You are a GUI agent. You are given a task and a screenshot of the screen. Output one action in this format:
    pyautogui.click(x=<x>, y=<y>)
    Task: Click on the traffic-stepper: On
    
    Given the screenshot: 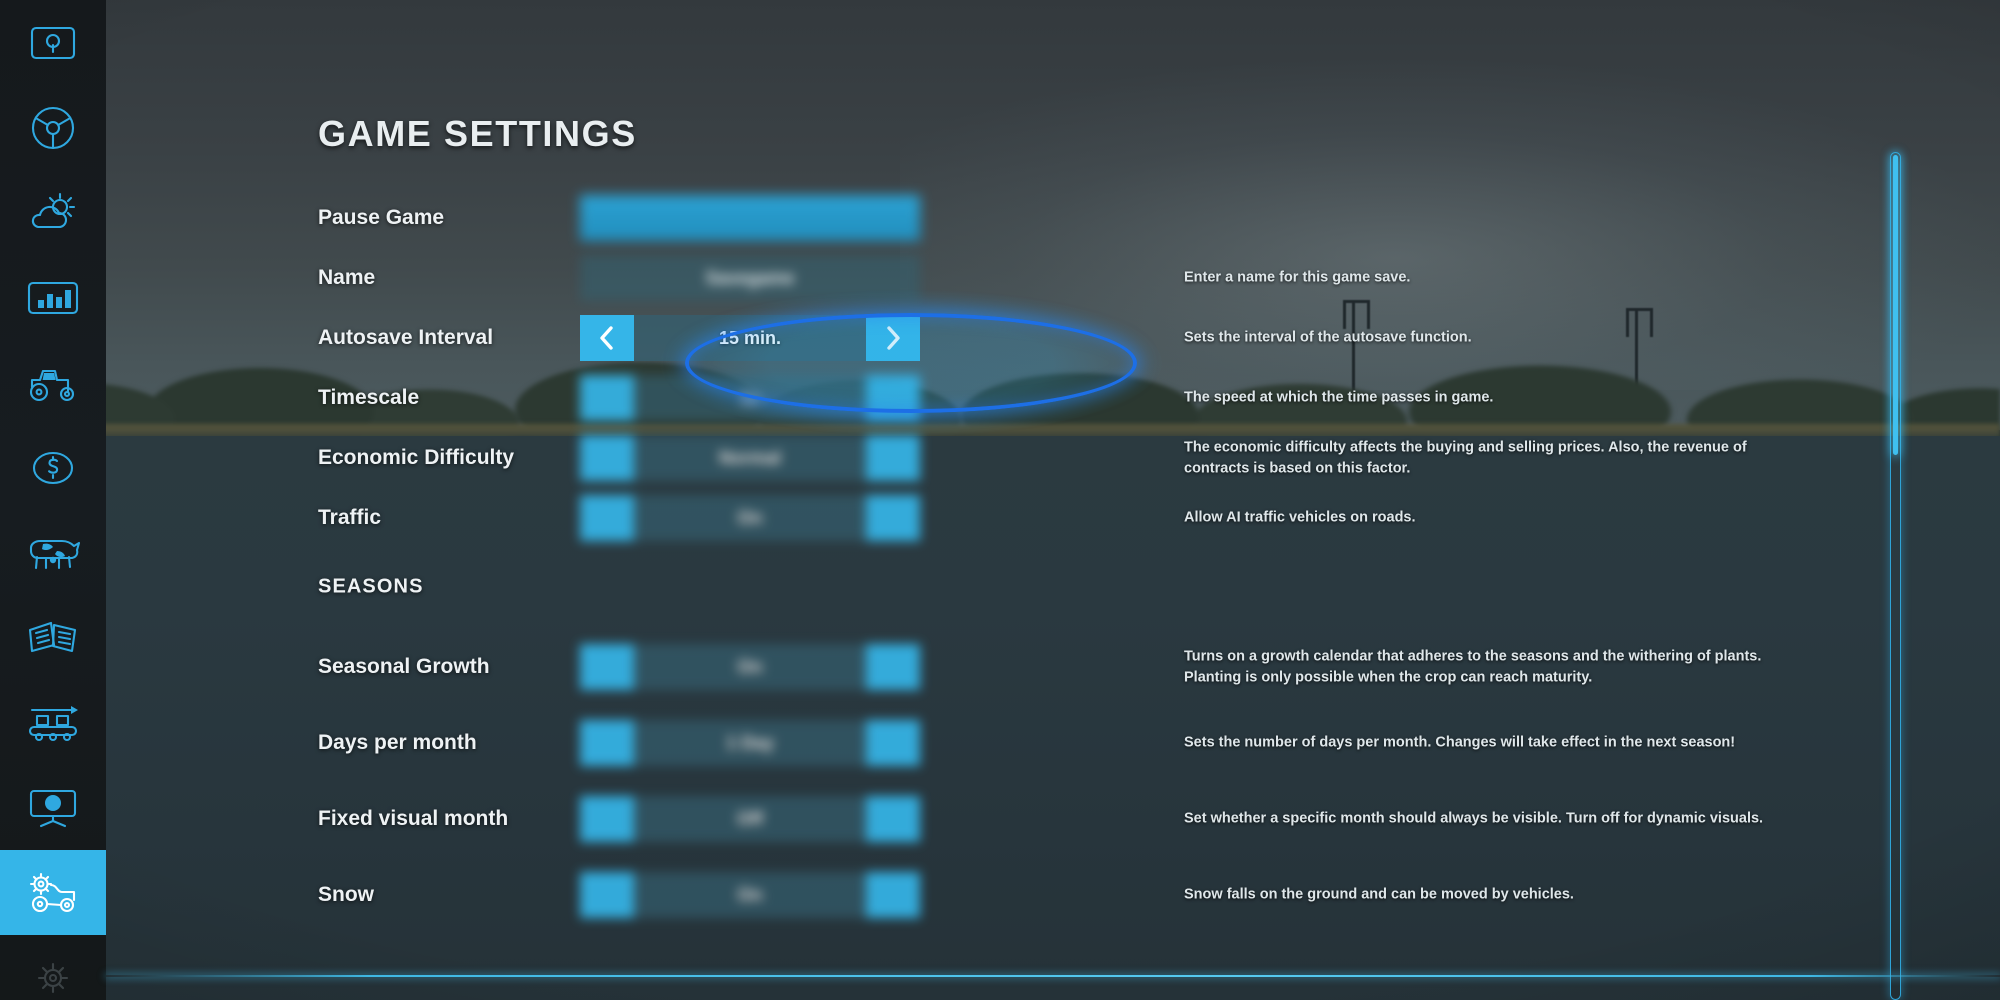 What is the action you would take?
    pyautogui.click(x=750, y=518)
    